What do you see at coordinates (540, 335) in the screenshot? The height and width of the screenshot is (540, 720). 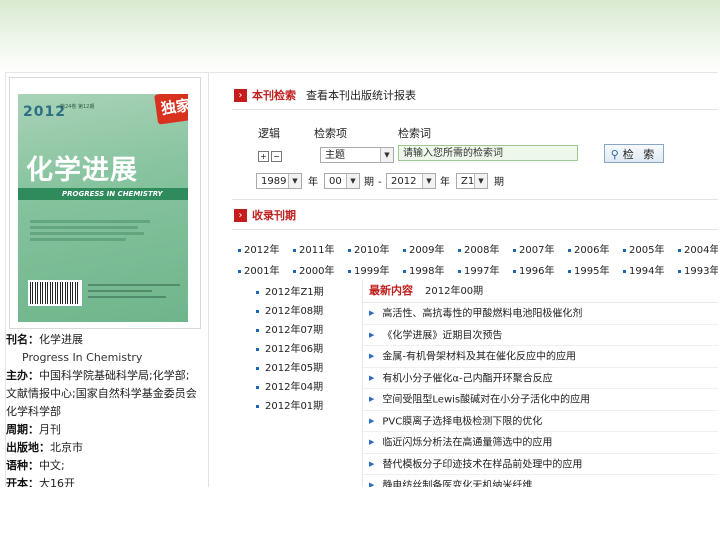 I see `article-link: ▶ 《化学进展》近期目次预告` at bounding box center [540, 335].